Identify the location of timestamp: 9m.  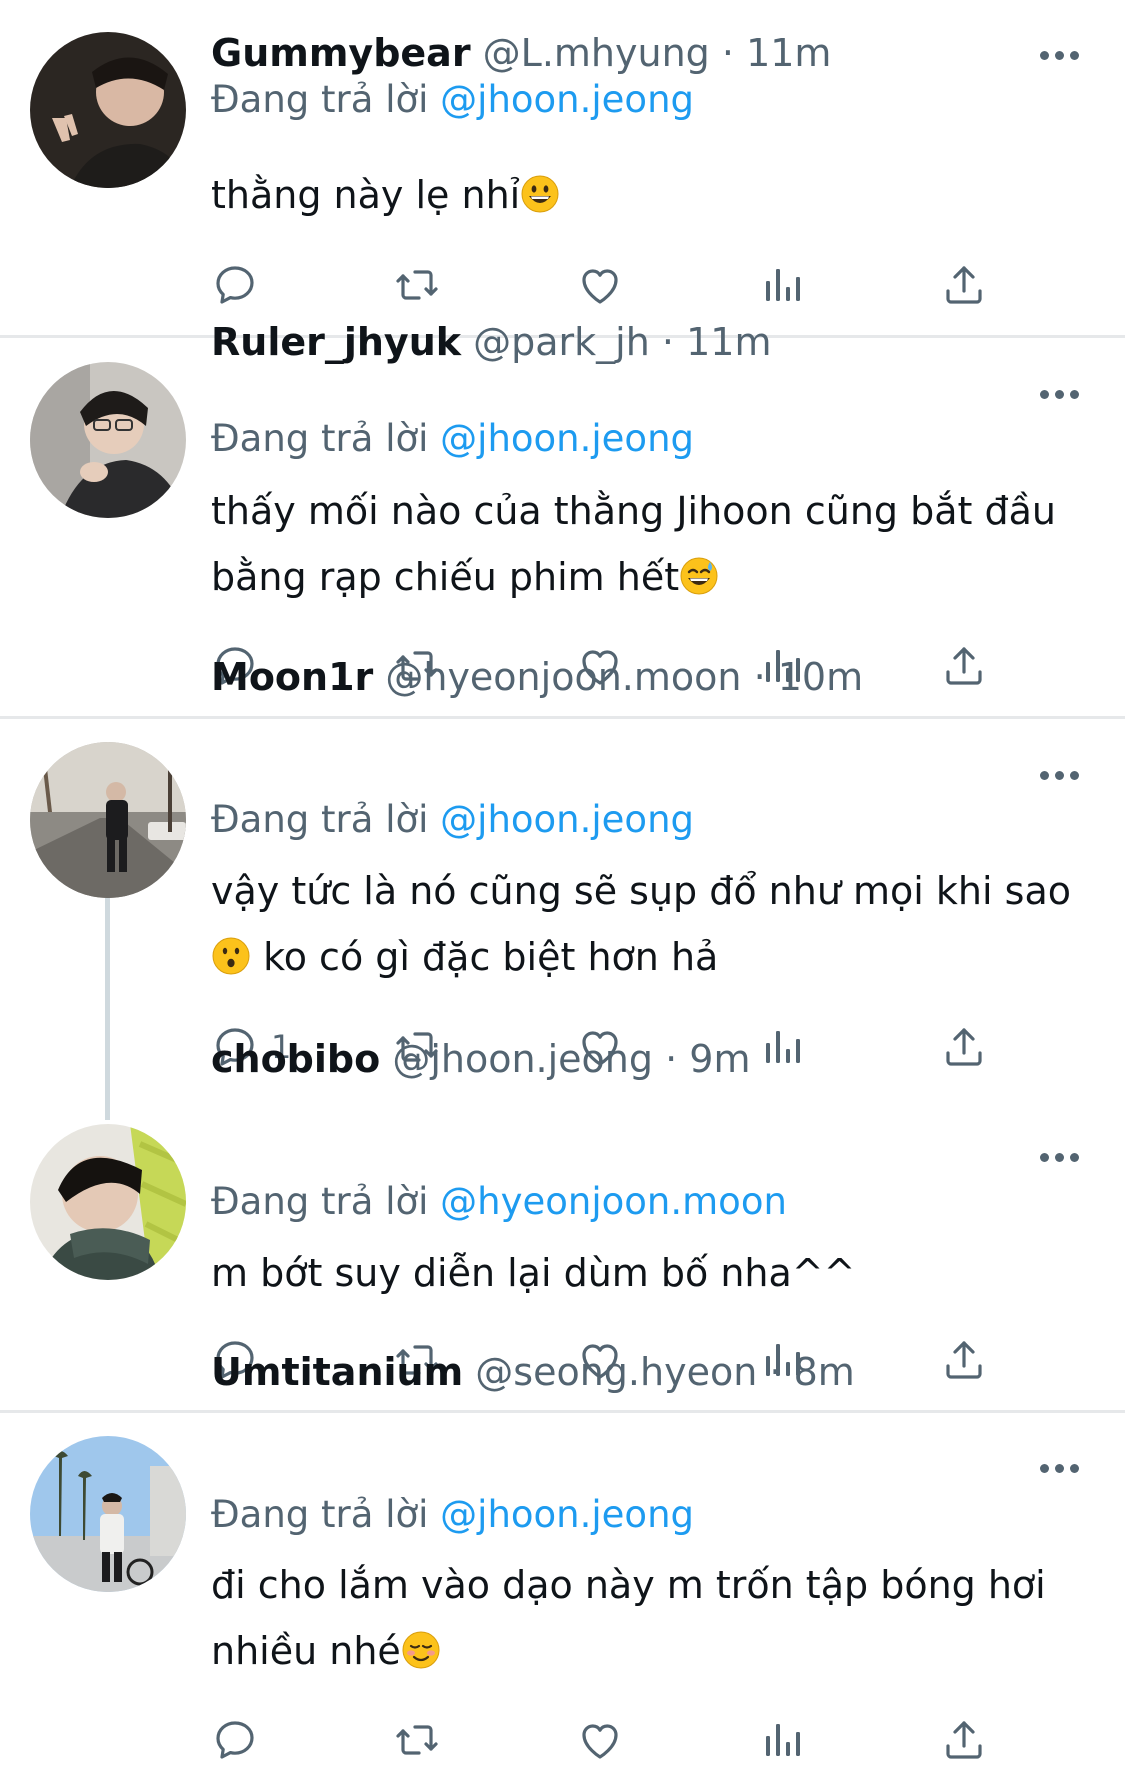
(719, 1059).